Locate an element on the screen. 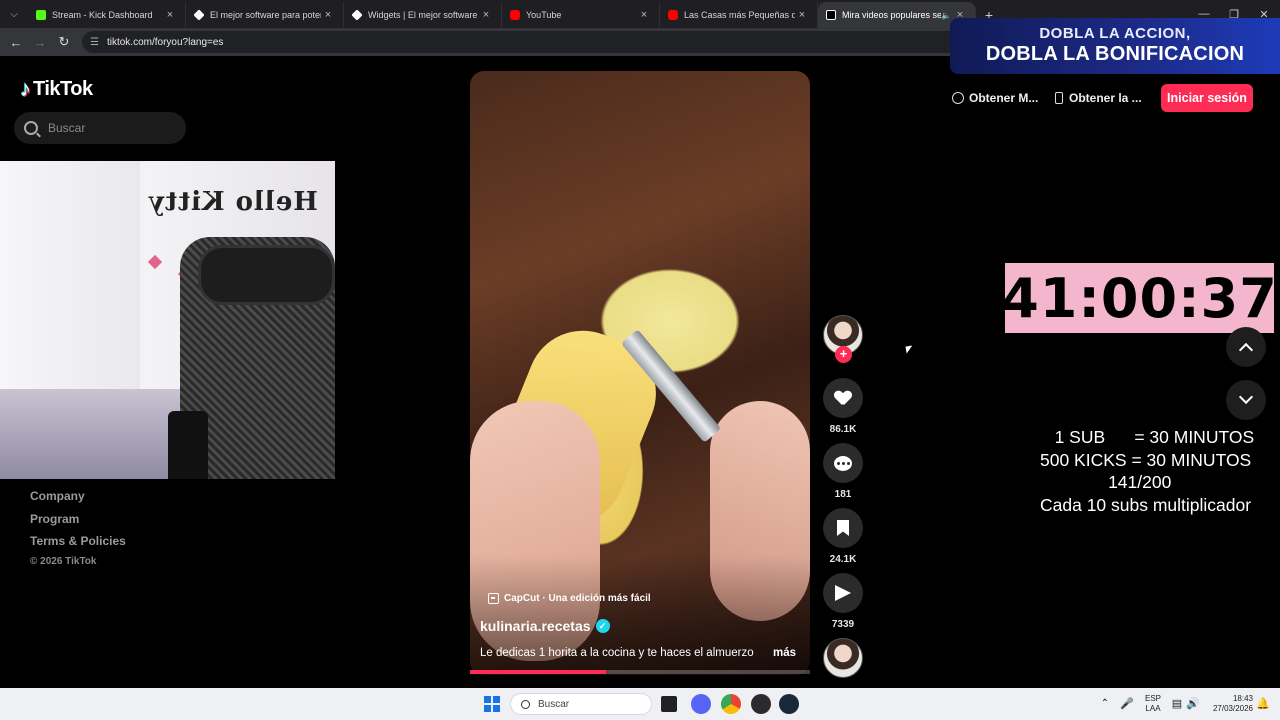  tiktok-icon is located at coordinates (831, 15).